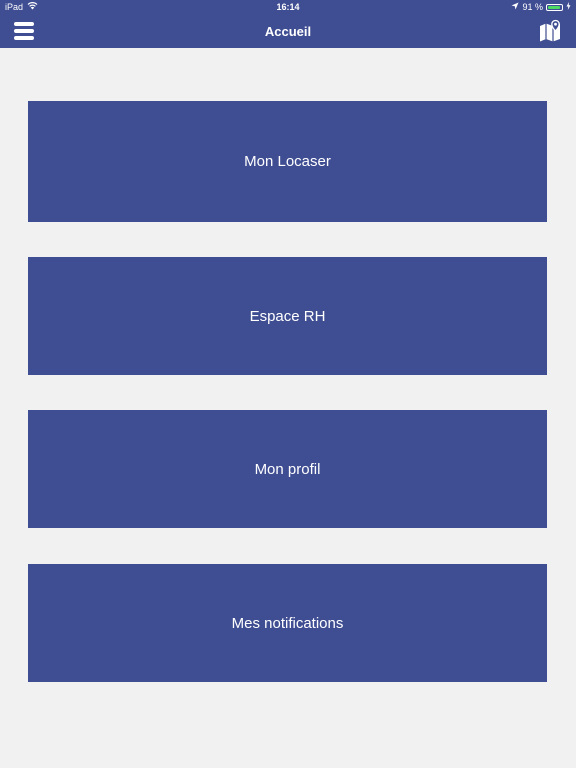 This screenshot has width=576, height=768. I want to click on charging-icon, so click(568, 7).